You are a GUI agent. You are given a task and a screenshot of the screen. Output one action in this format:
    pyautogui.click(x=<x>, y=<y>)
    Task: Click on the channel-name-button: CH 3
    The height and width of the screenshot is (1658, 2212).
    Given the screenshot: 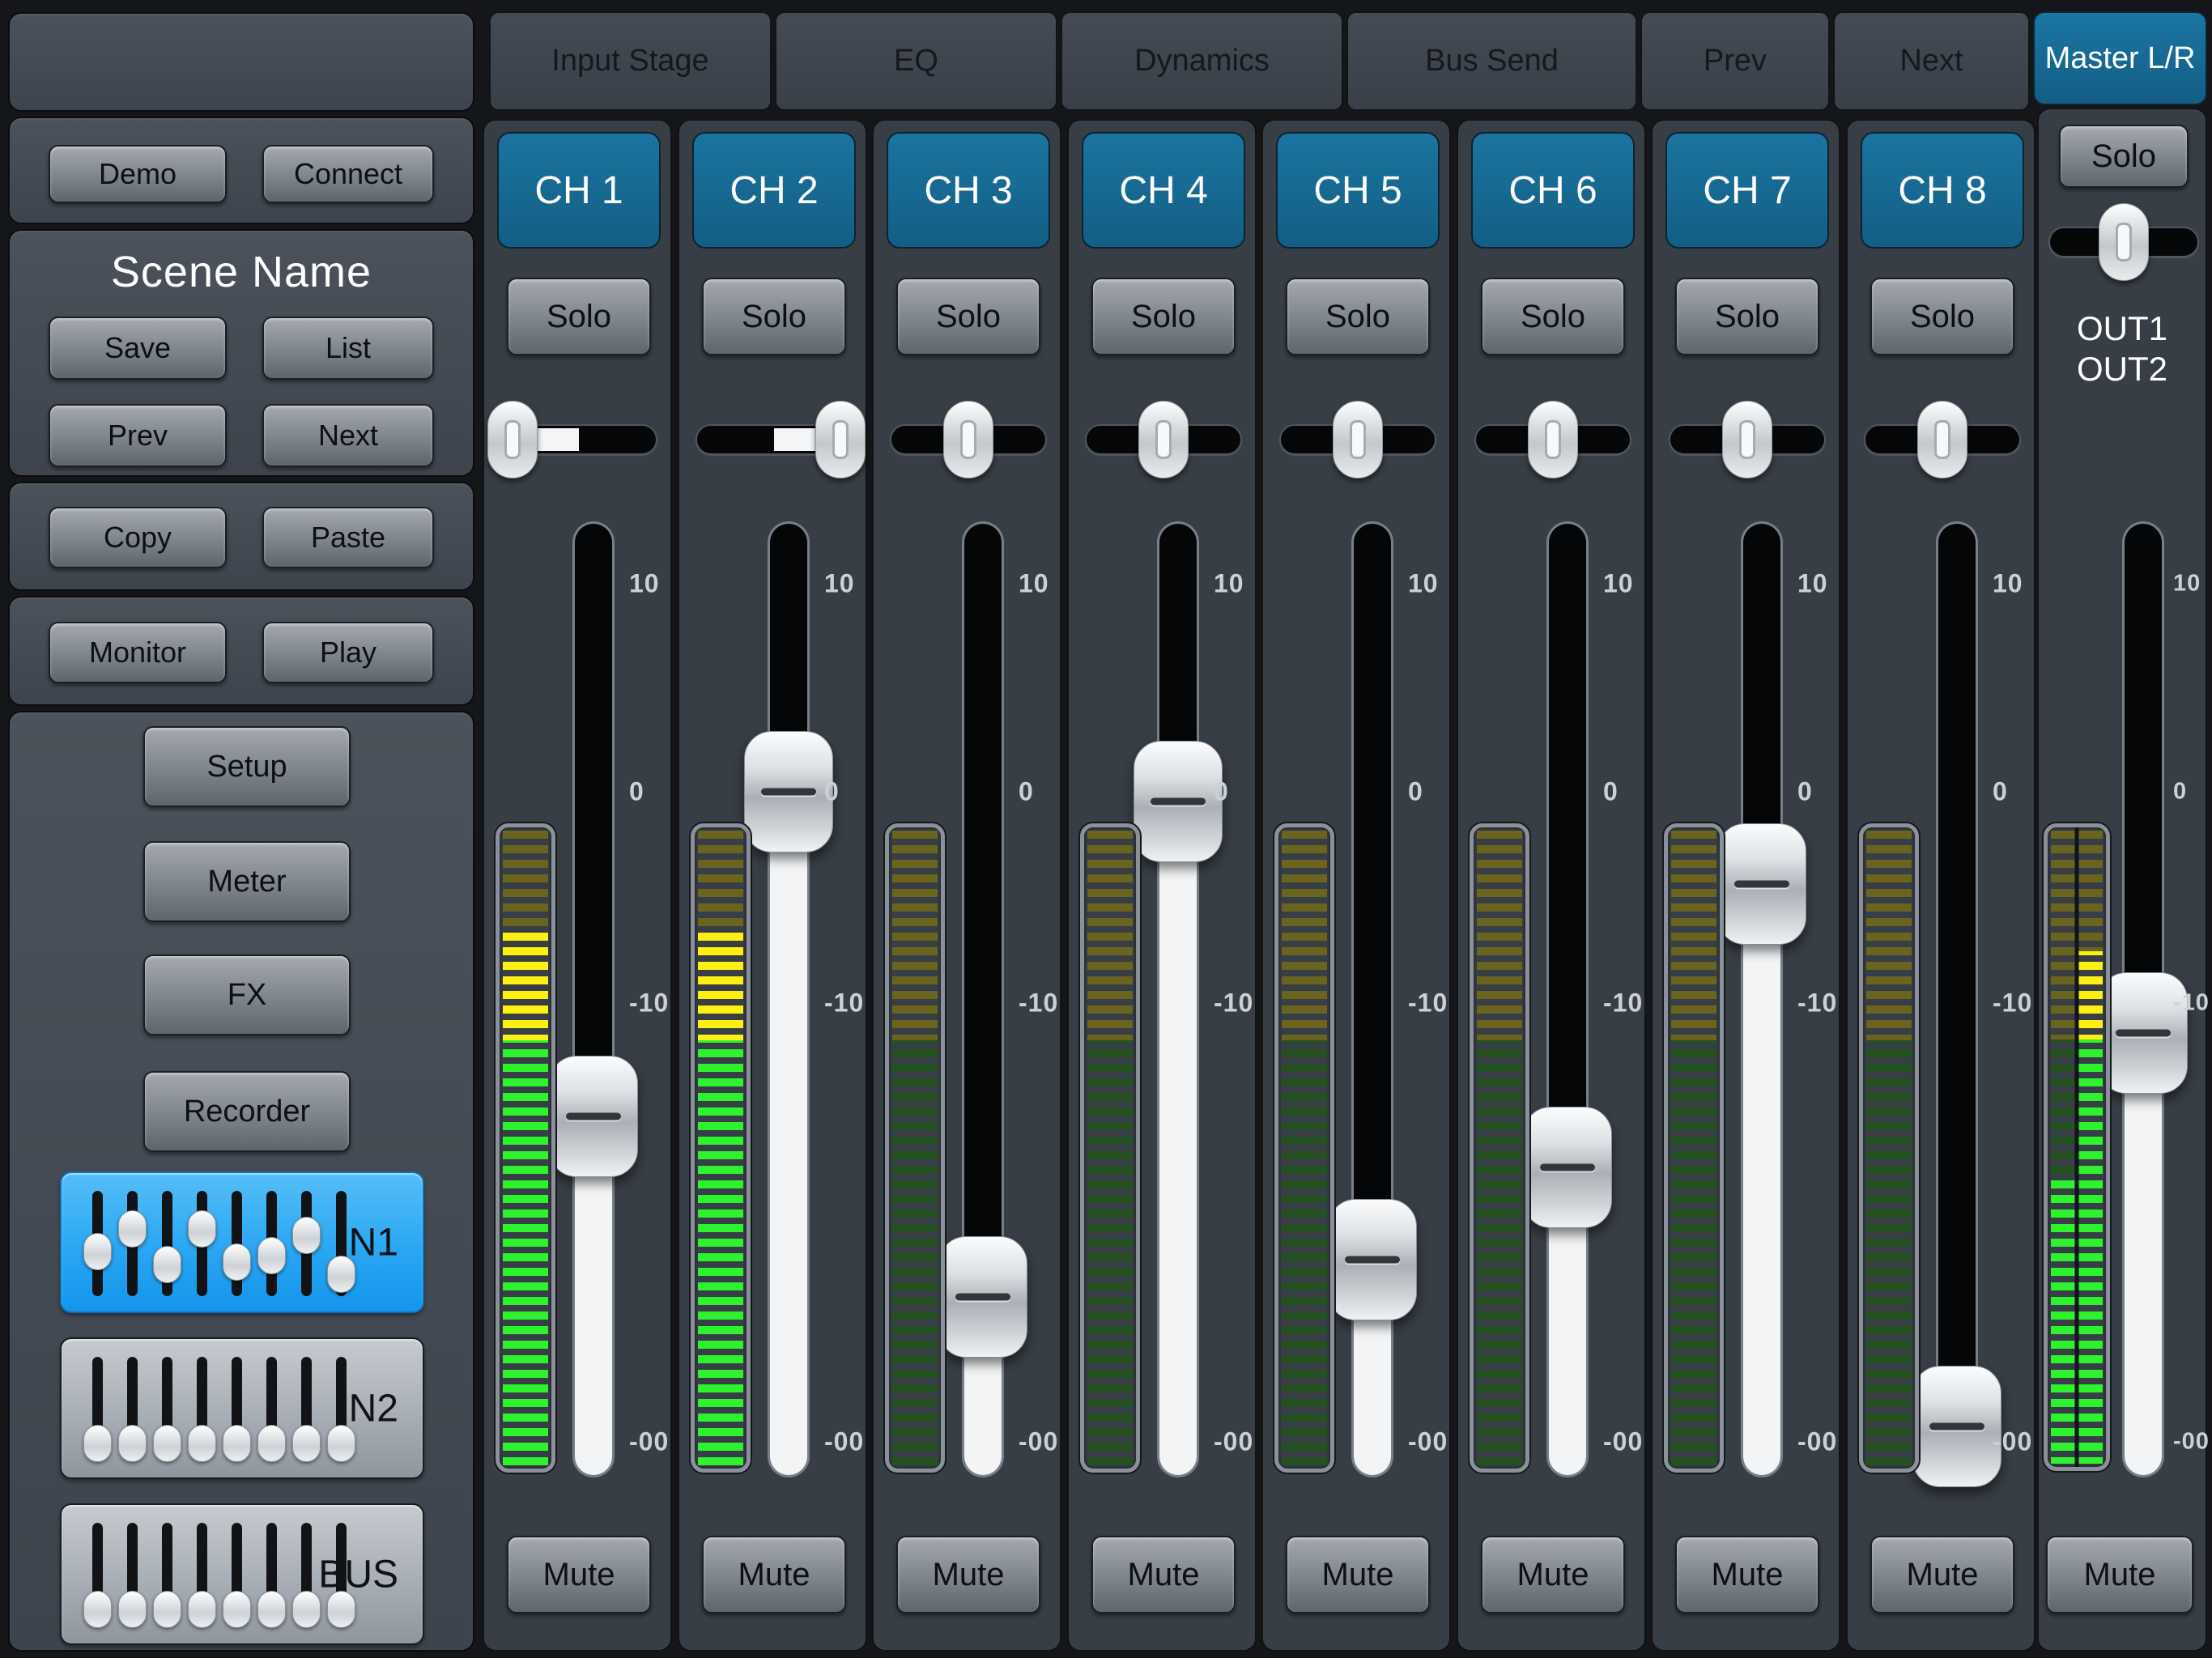 What is the action you would take?
    pyautogui.click(x=969, y=190)
    